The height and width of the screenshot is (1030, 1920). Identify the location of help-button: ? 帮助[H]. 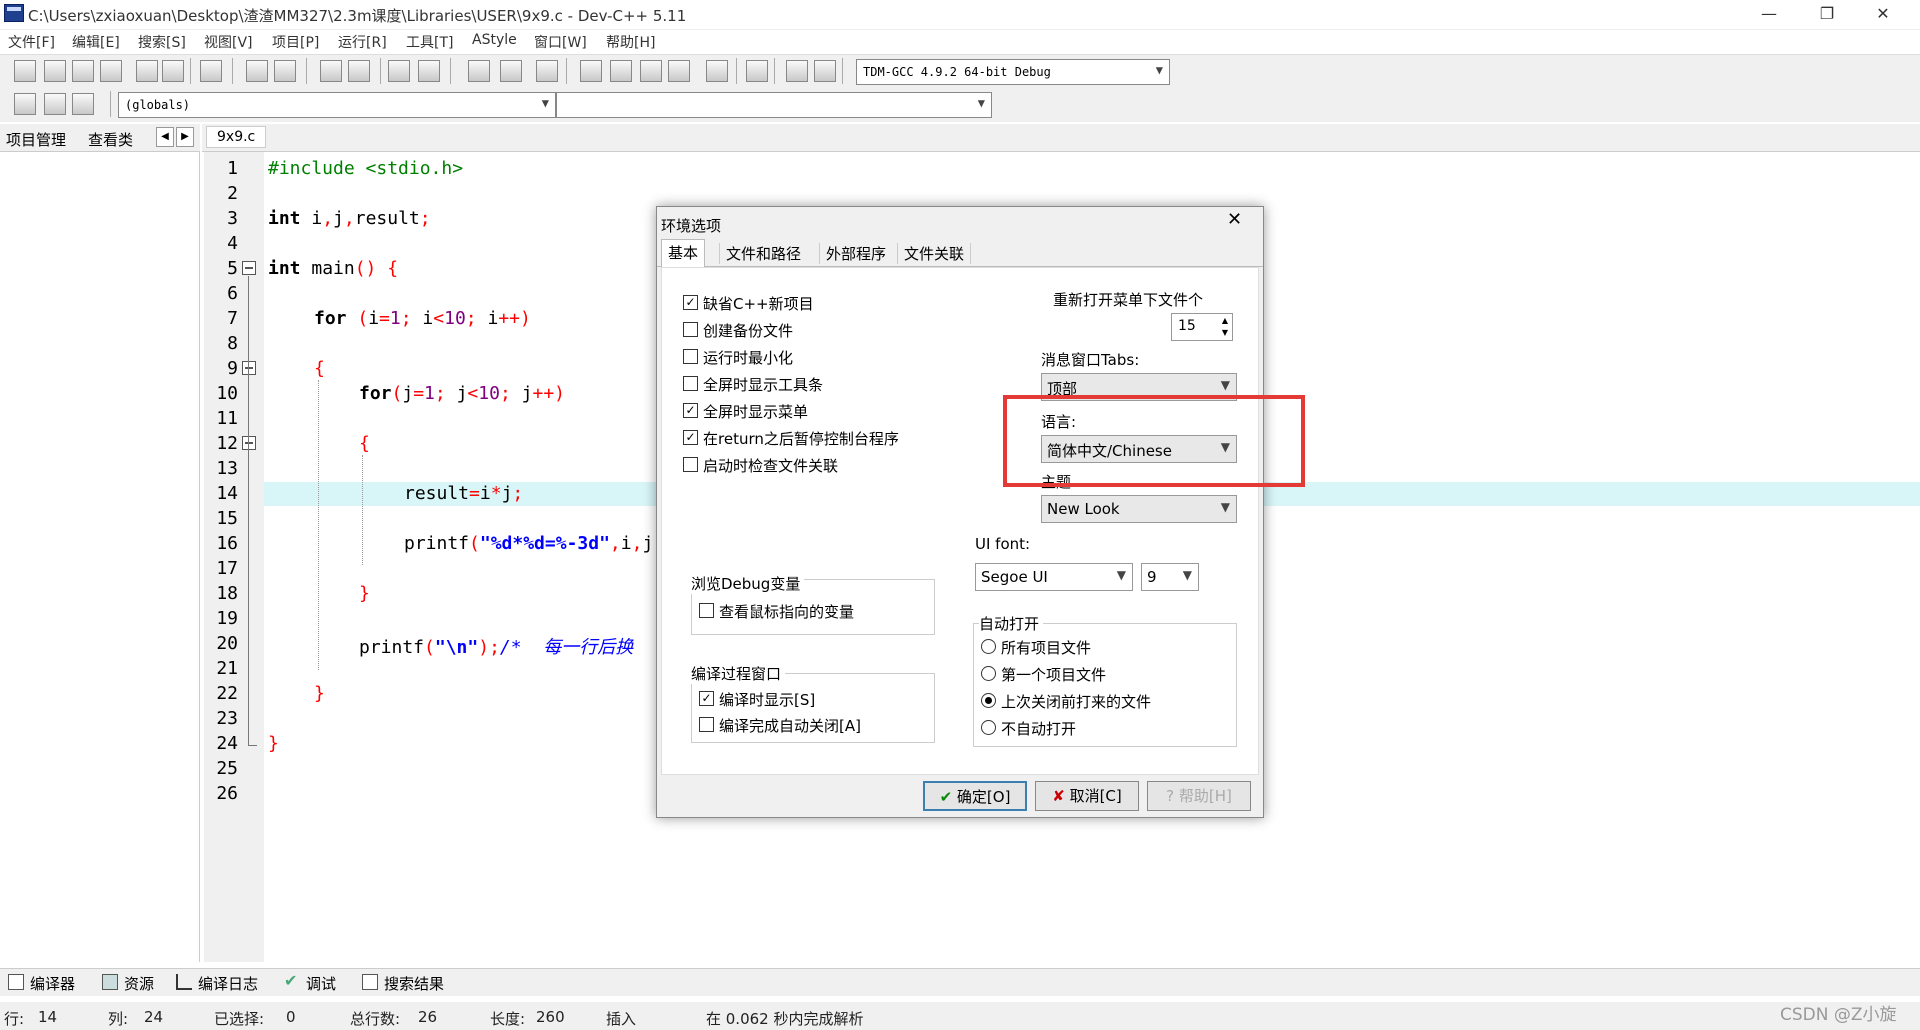
(1199, 796).